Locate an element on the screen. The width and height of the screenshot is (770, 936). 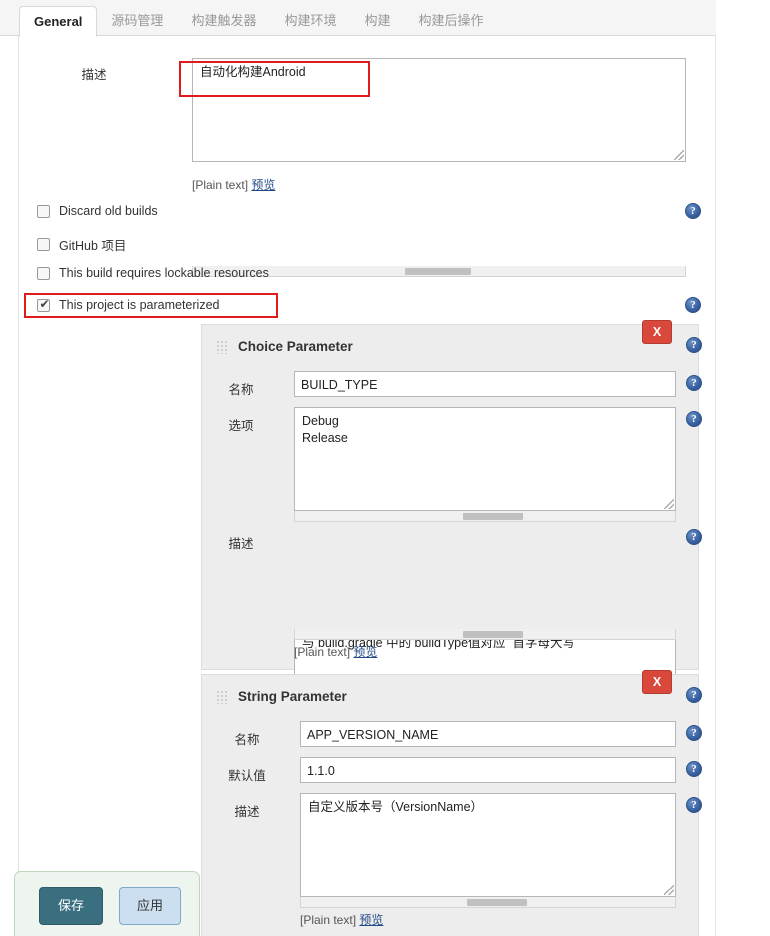
help-icon-discard-old-builds is located at coordinates (693, 211).